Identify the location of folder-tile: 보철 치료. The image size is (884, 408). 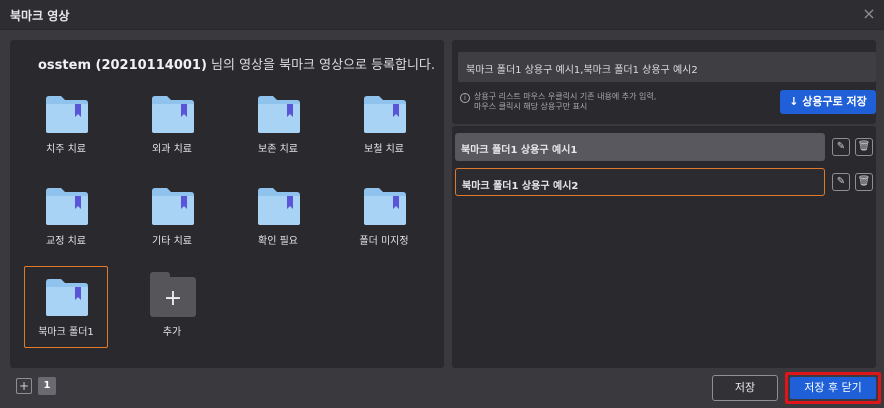
(384, 124).